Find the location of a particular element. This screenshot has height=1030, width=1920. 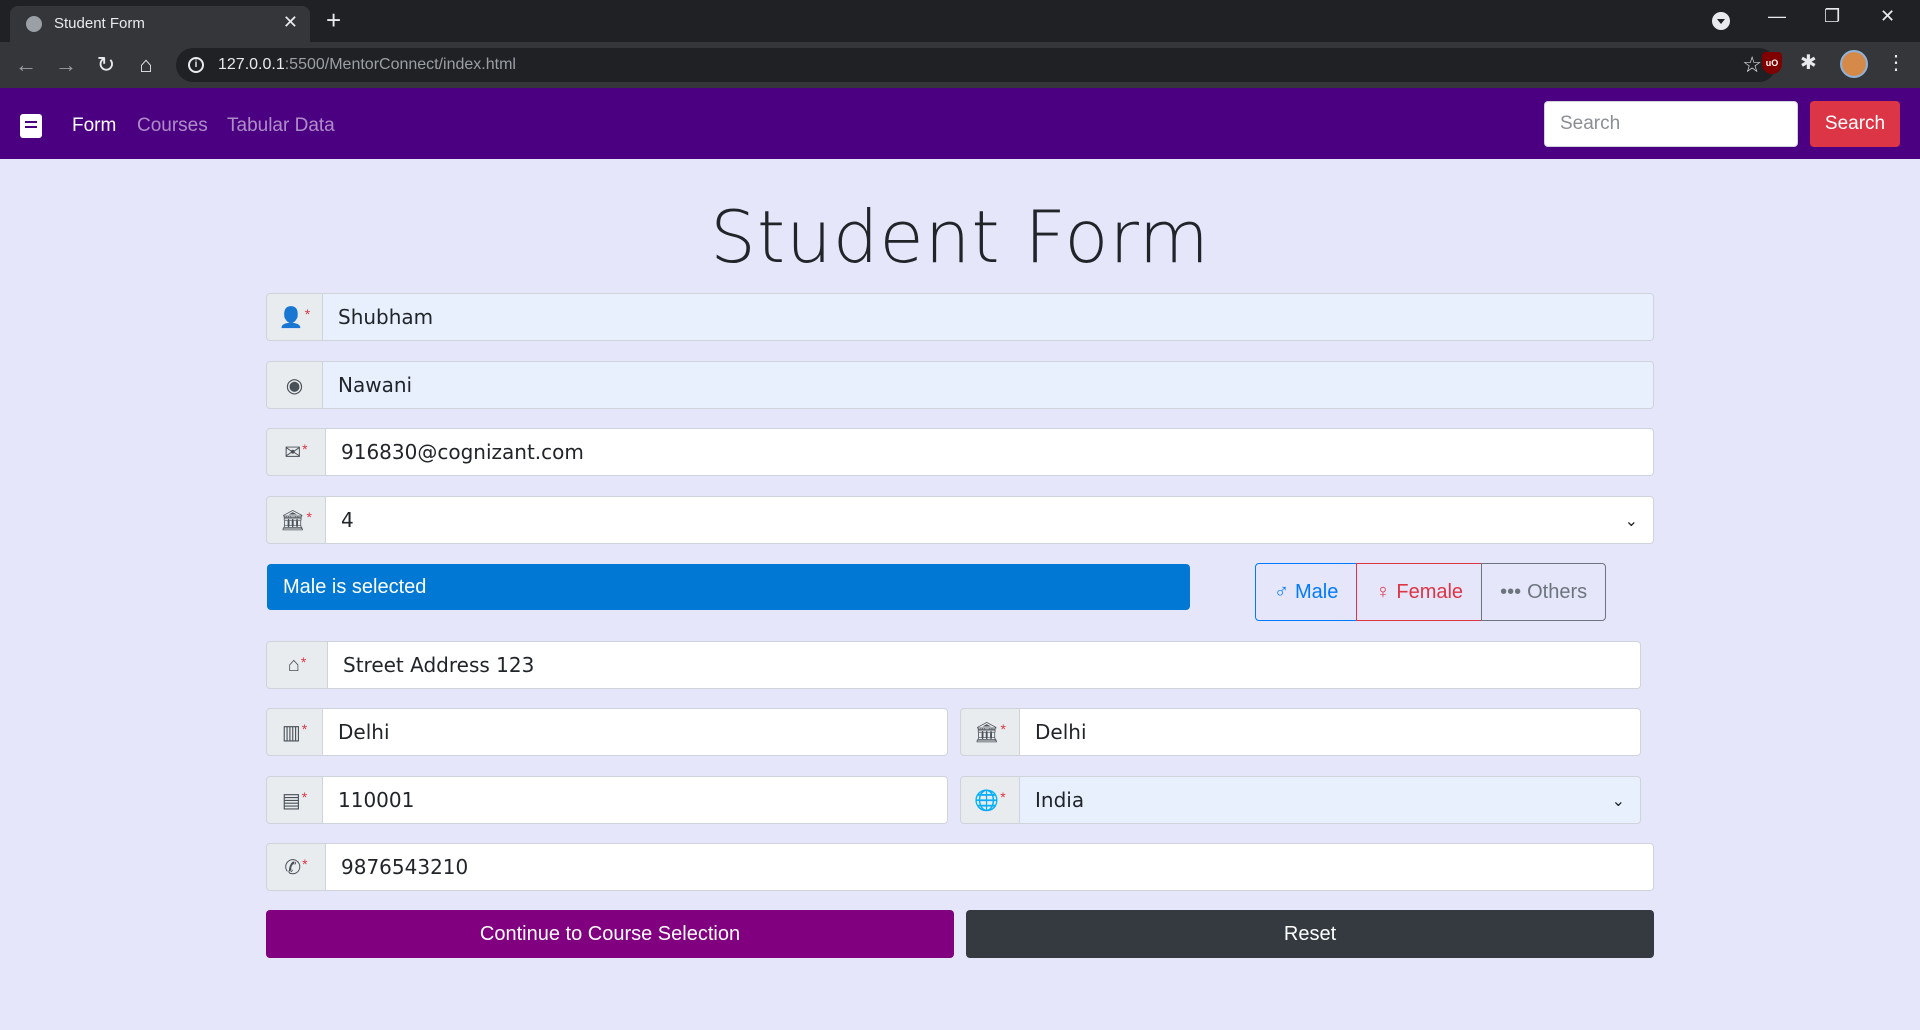

phone-group: ✆ * 9876543210 is located at coordinates (960, 867).